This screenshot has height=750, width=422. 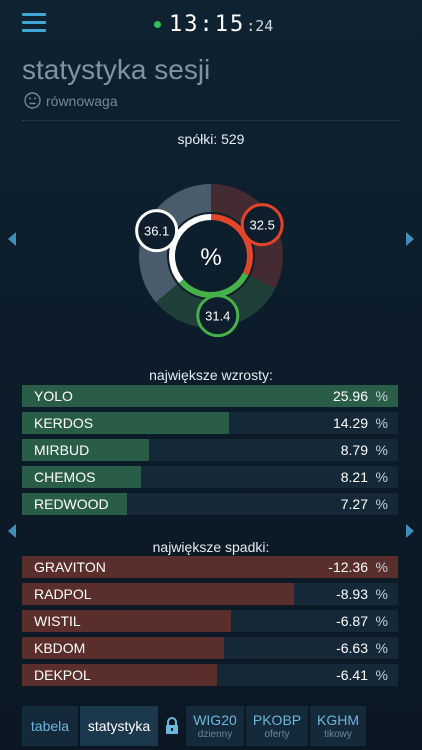 I want to click on stock-row: REDWOOD 7.27%, so click(x=210, y=504).